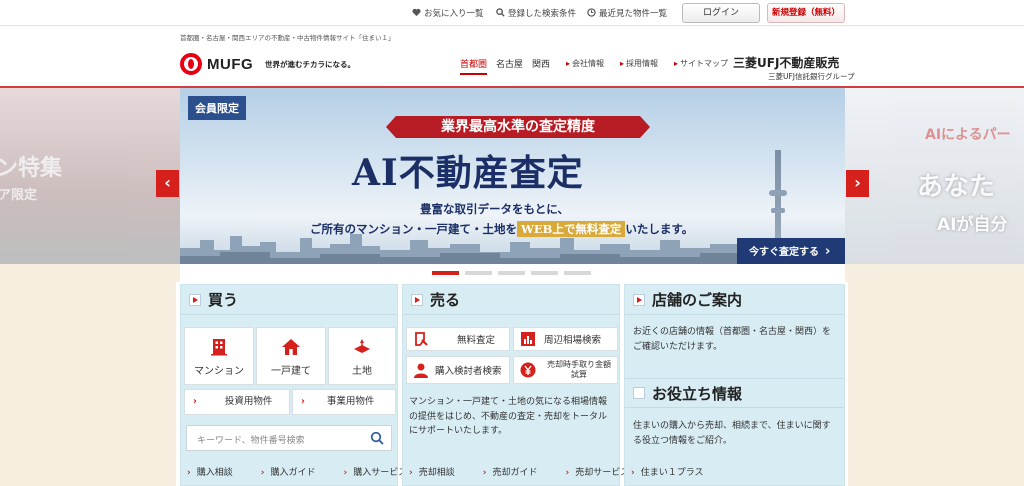 This screenshot has height=486, width=1024. I want to click on proceeds-estimate-label: 売却時手取り金額試算, so click(579, 369).